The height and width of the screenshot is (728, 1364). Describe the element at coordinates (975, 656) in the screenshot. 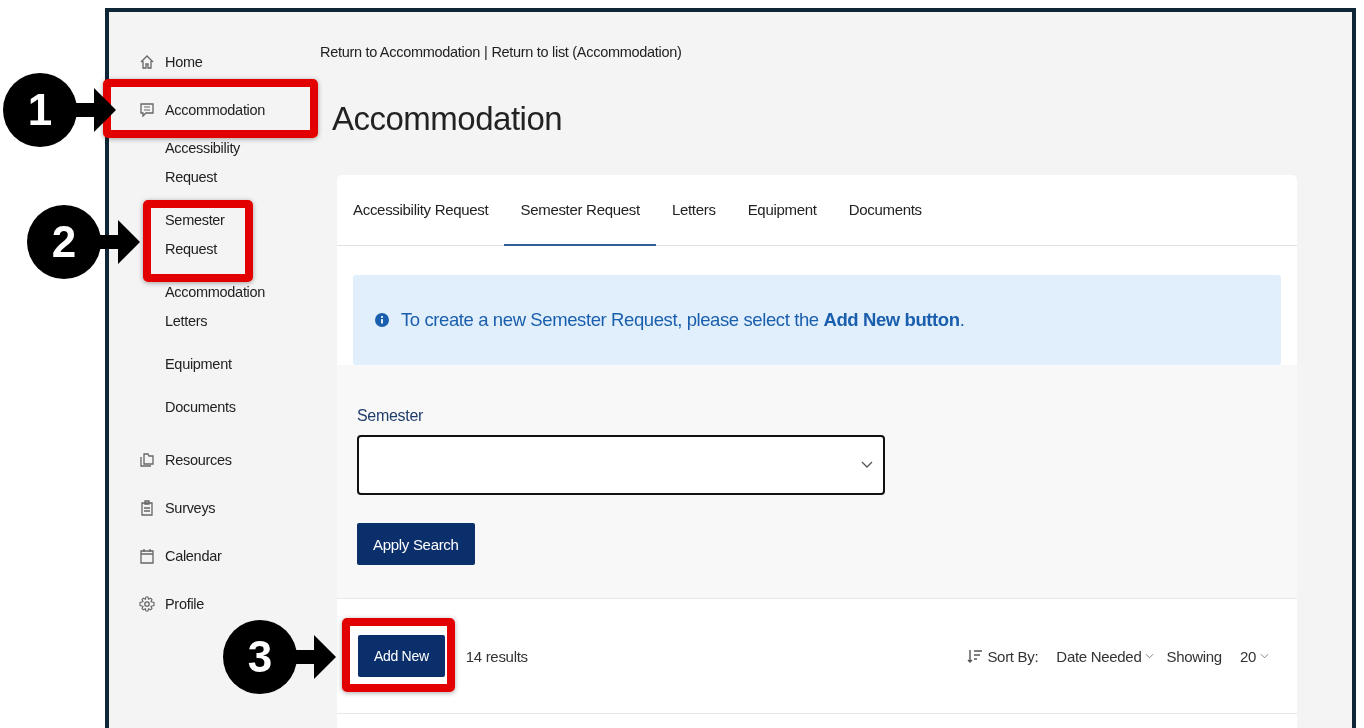

I see `sort-icon` at that location.